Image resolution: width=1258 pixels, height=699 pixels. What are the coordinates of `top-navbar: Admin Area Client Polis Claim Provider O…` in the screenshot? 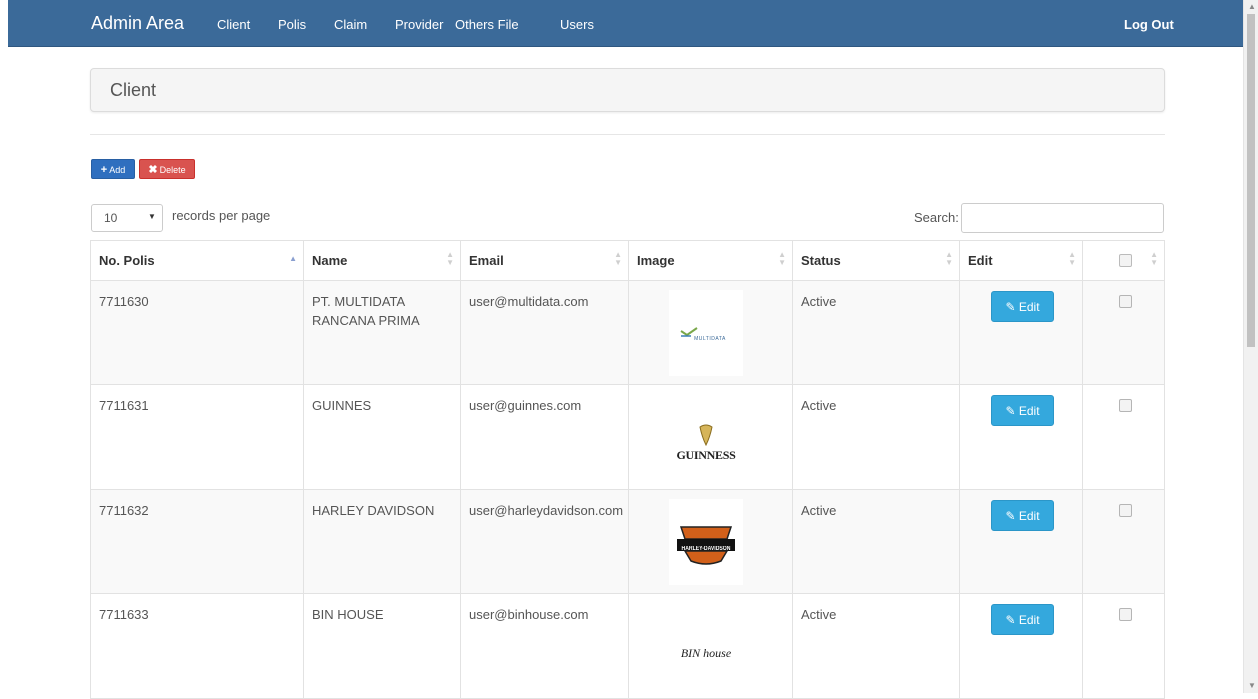 It's located at (625, 23).